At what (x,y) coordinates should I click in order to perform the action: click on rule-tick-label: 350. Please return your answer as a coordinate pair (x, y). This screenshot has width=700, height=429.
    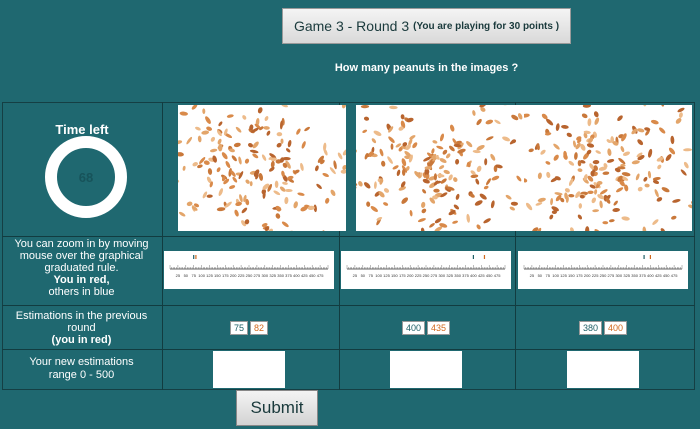
    Looking at the image, I should click on (634, 275).